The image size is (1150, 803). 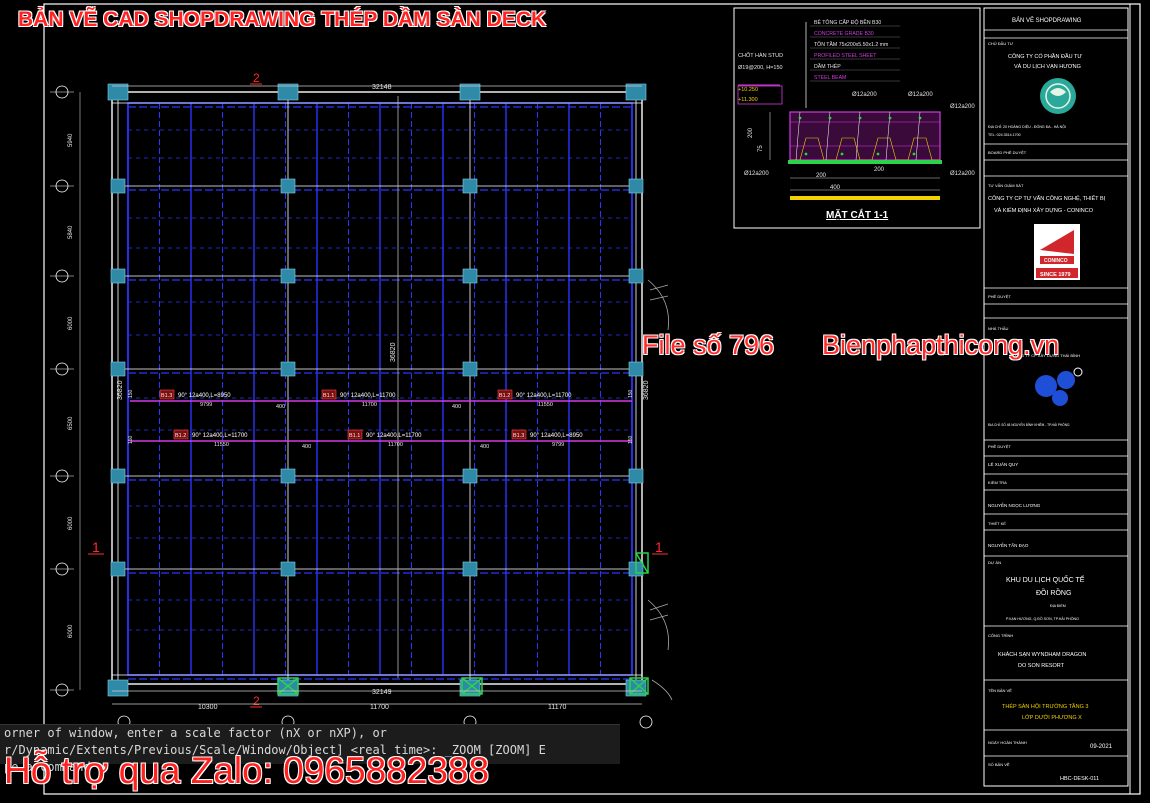 I want to click on tb-owner-addr-2: TEL: 024.3514.1700, so click(x=1004, y=135).